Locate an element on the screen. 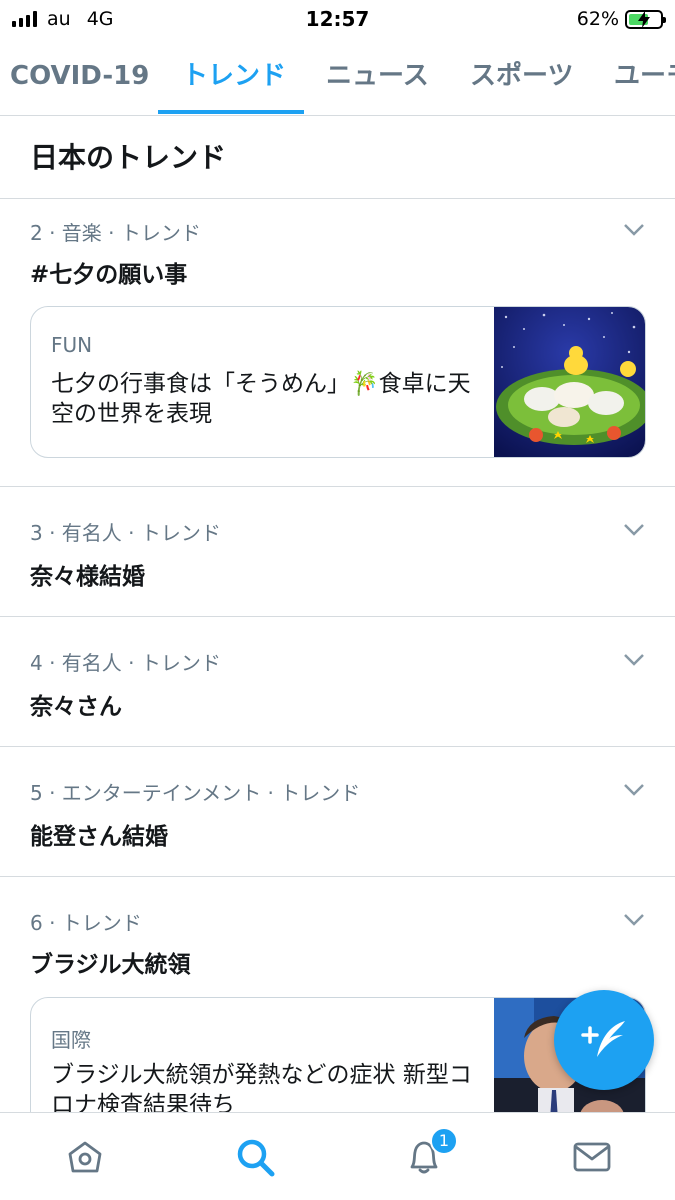 This screenshot has height=1200, width=675. compose-tweet-button is located at coordinates (604, 1040).